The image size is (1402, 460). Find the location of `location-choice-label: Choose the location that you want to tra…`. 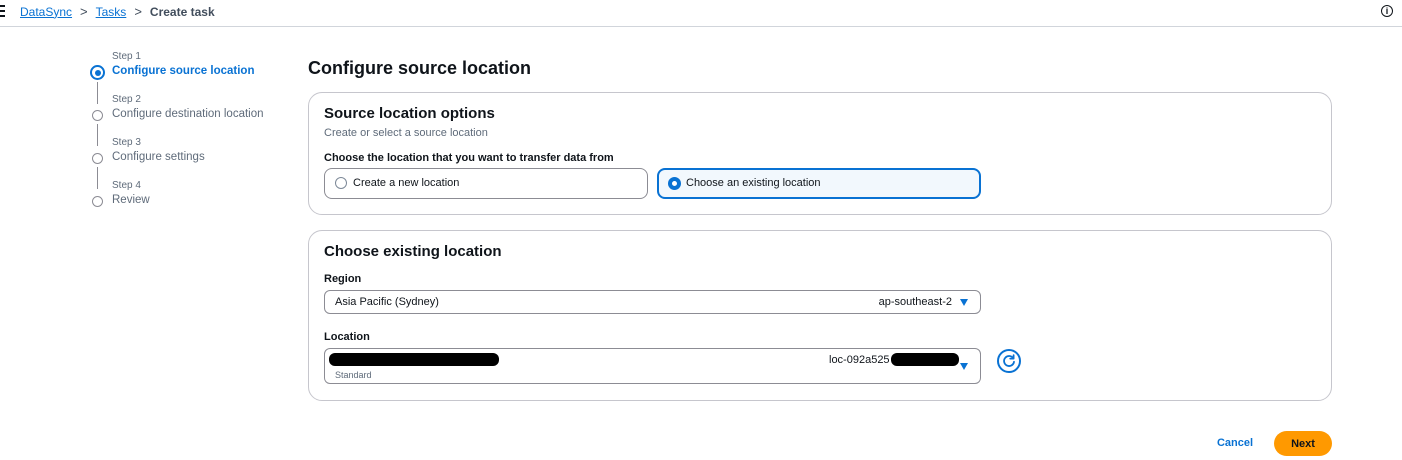

location-choice-label: Choose the location that you want to tra… is located at coordinates (469, 158).